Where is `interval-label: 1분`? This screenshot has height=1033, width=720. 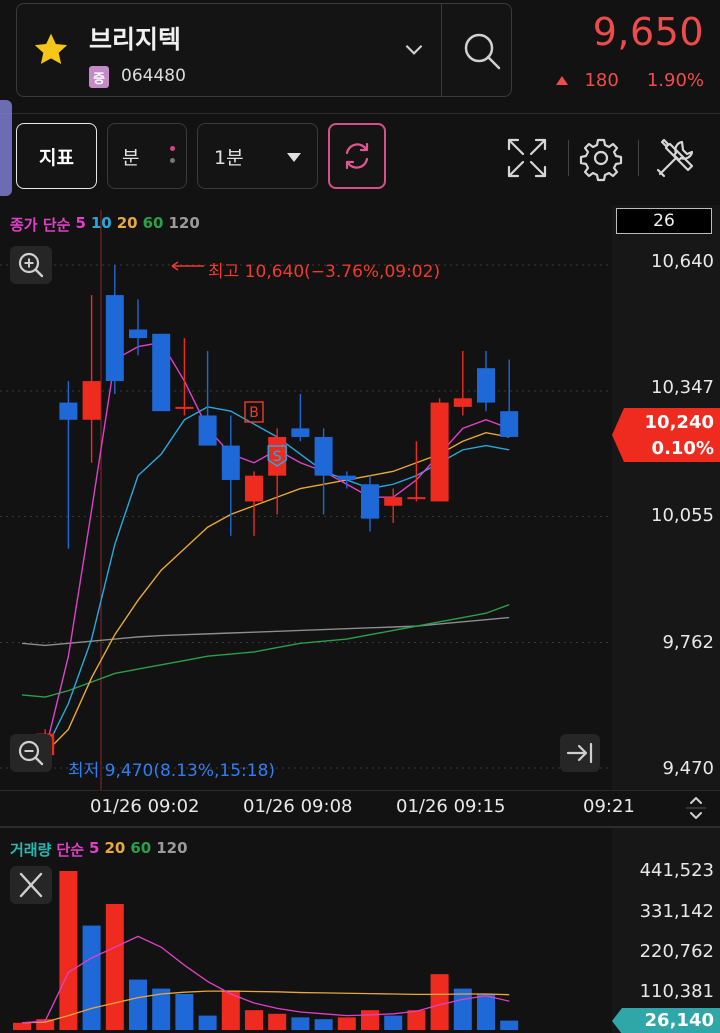
interval-label: 1분 is located at coordinates (229, 157).